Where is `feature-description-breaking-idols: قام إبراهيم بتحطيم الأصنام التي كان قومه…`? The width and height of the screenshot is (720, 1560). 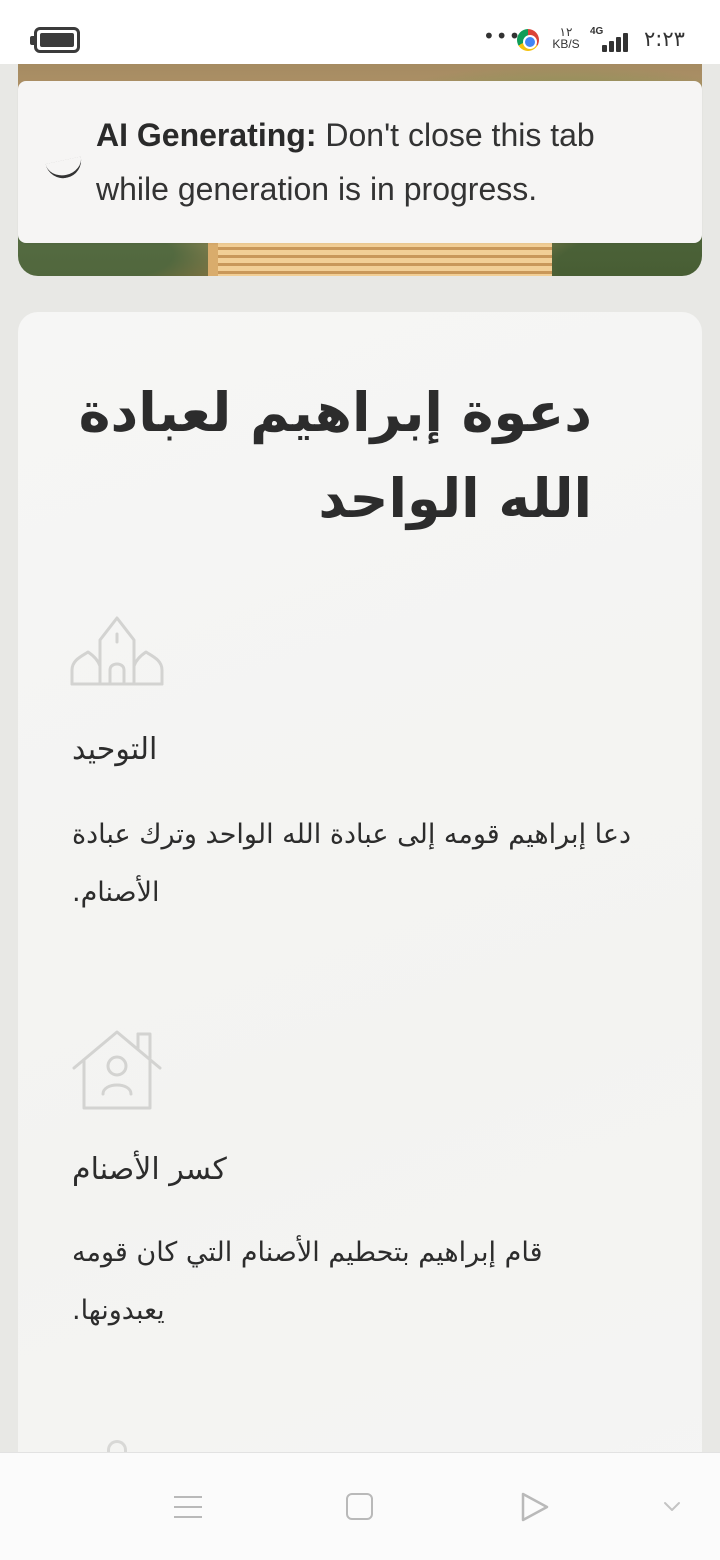
feature-description-breaking-idols: قام إبراهيم بتحطيم الأصنام التي كان قومه… is located at coordinates (307, 1281).